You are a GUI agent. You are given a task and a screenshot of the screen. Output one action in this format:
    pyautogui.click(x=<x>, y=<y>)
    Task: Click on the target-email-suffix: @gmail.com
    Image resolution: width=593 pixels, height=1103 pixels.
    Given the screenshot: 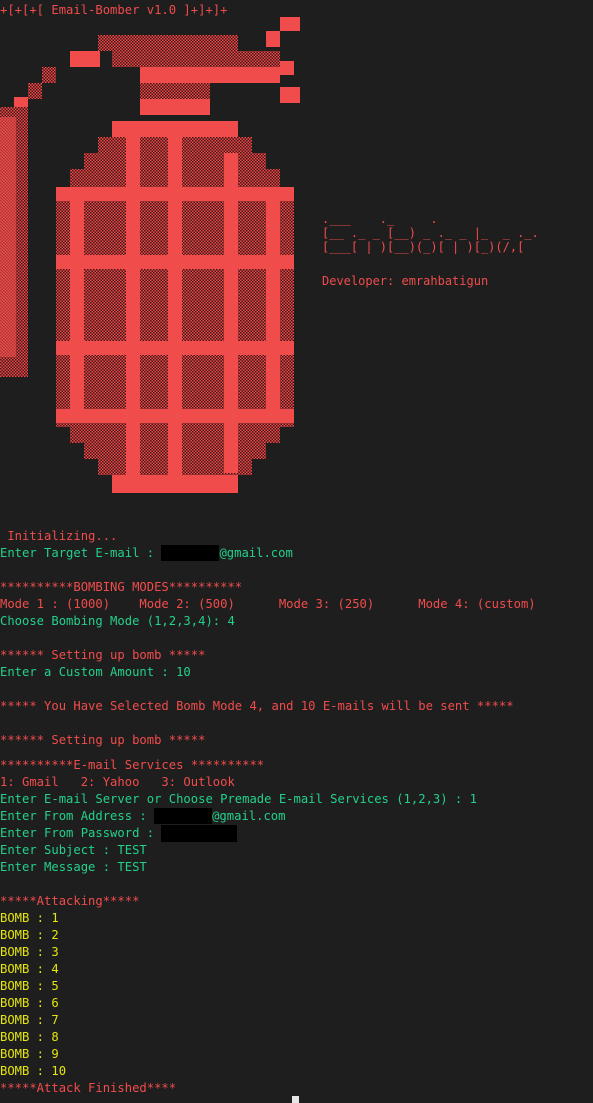 What is the action you would take?
    pyautogui.click(x=256, y=553)
    